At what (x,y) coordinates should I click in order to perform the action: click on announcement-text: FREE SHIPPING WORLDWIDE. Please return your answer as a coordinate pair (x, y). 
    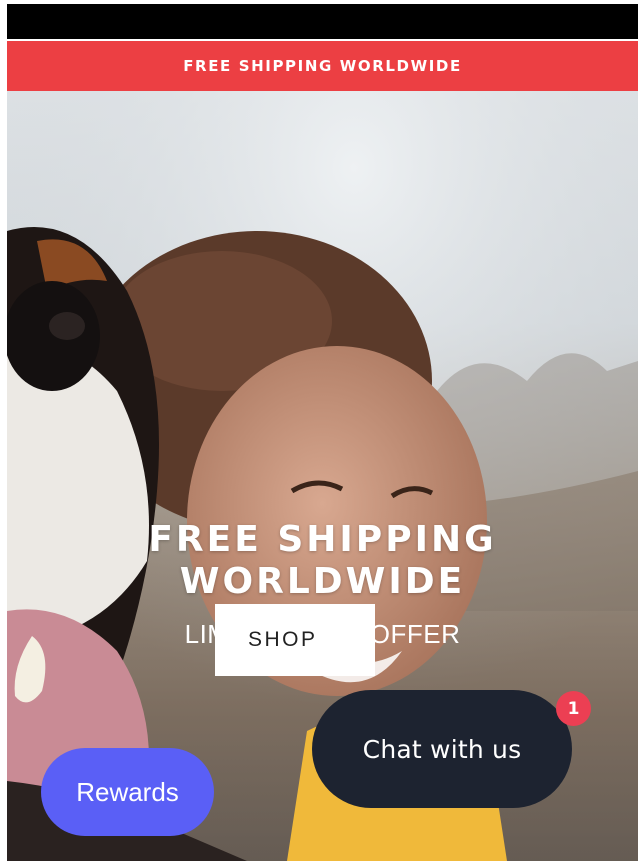
    Looking at the image, I should click on (322, 66).